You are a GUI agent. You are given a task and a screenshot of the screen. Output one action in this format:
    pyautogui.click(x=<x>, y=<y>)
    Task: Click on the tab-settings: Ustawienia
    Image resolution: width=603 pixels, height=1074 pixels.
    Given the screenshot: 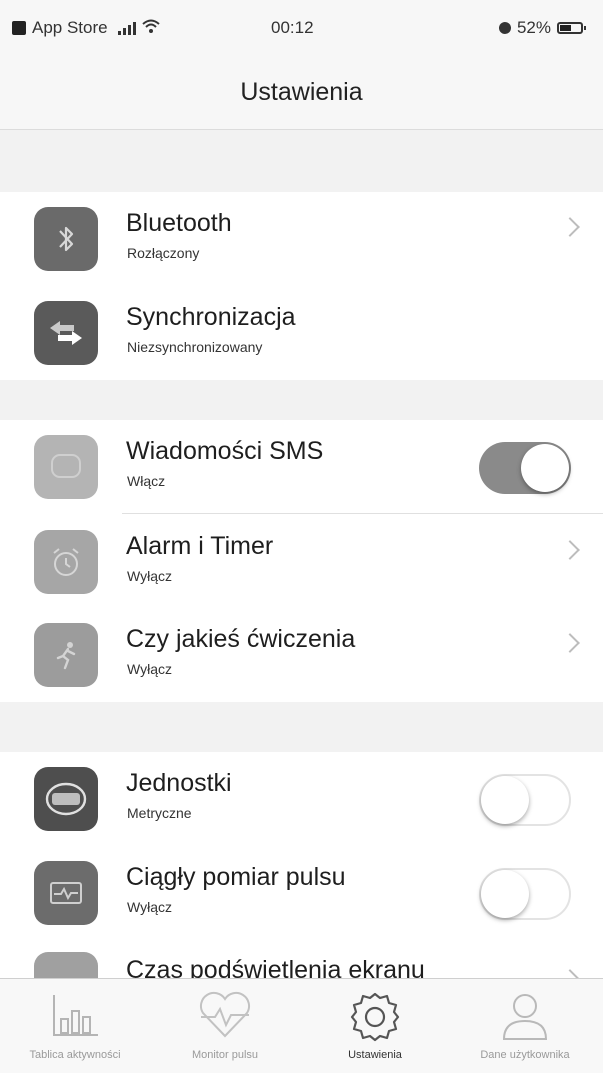 What is the action you would take?
    pyautogui.click(x=375, y=1026)
    